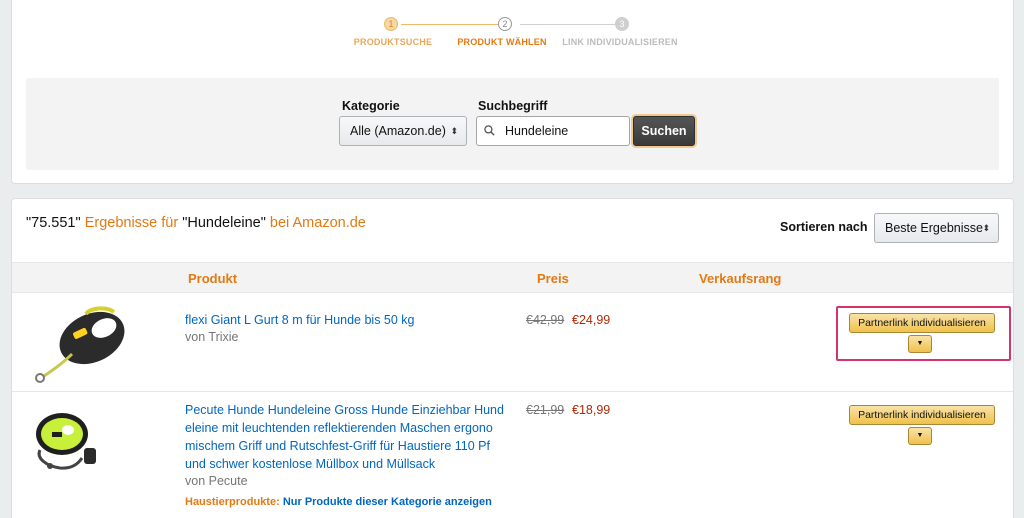  What do you see at coordinates (591, 320) in the screenshot?
I see `new-price: €24,99` at bounding box center [591, 320].